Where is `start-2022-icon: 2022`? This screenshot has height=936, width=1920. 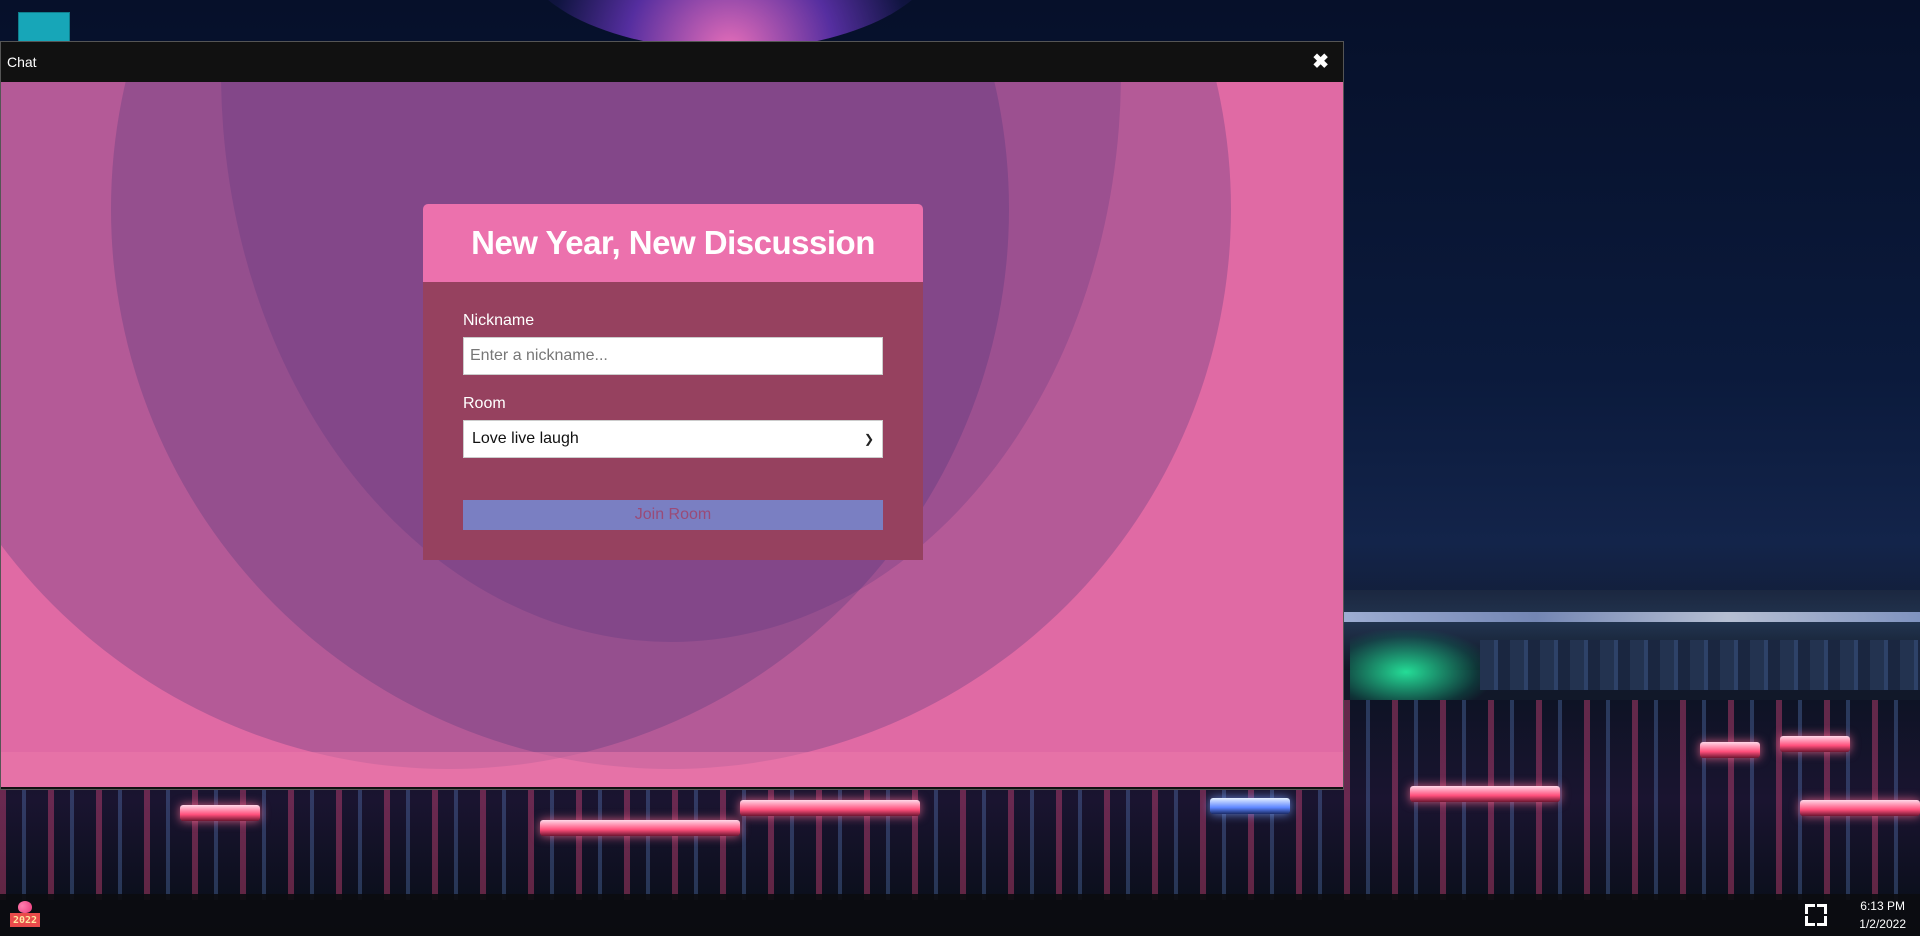
start-2022-icon: 2022 is located at coordinates (25, 915).